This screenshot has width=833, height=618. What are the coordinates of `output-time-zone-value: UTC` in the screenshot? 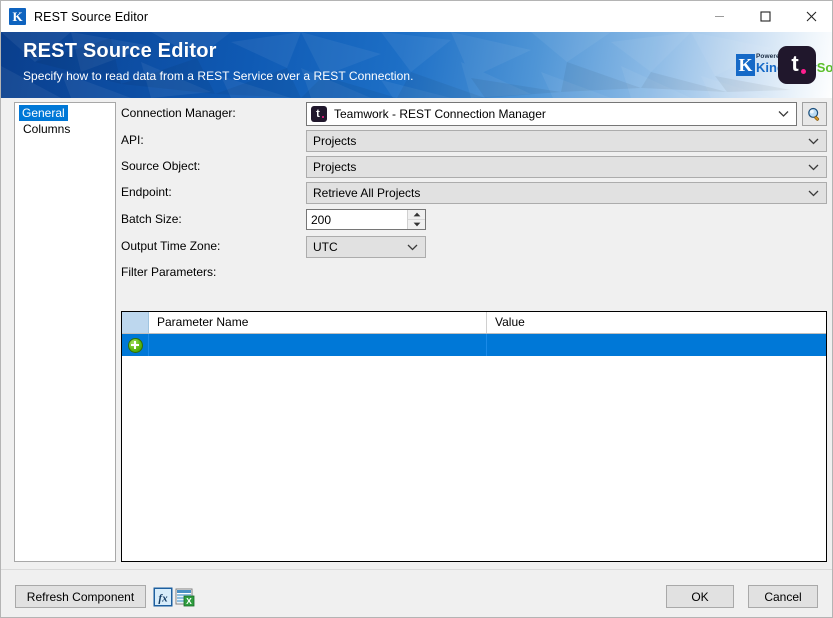 It's located at (325, 247).